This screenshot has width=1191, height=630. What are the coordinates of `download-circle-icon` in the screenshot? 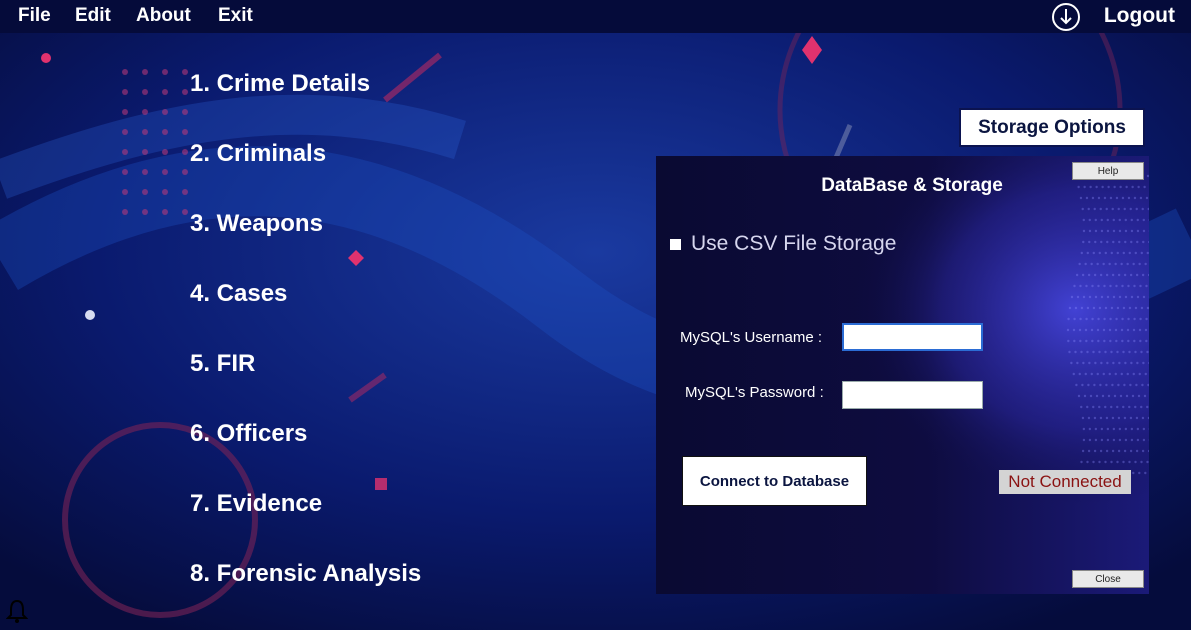 It's located at (1066, 17).